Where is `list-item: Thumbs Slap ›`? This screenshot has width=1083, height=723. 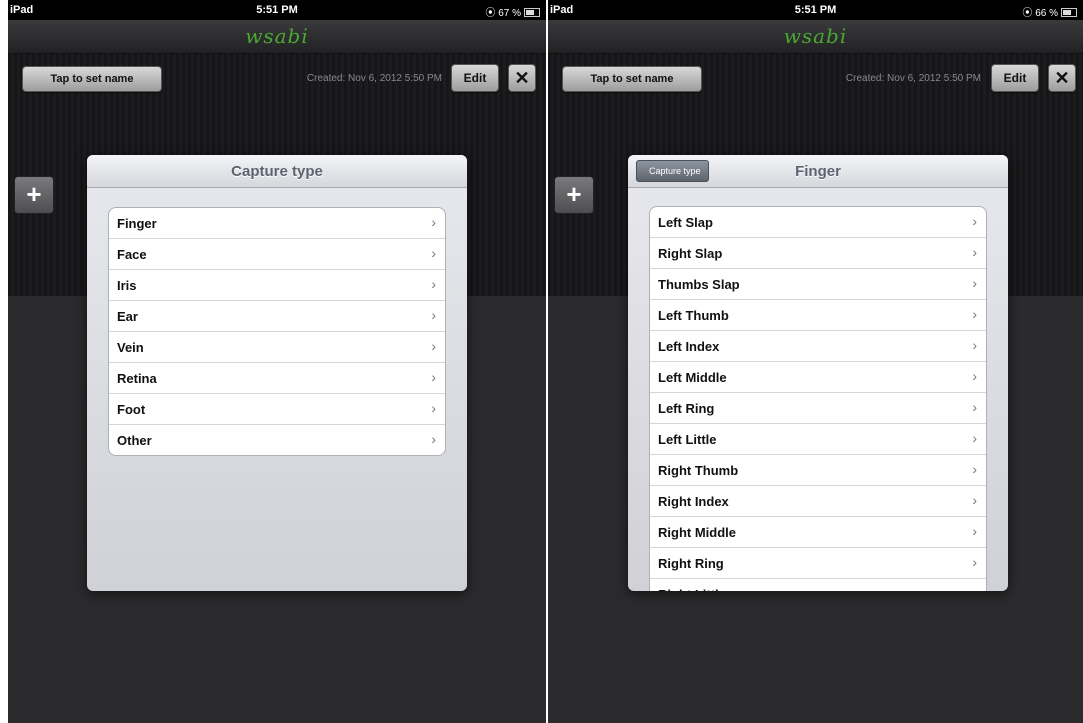 list-item: Thumbs Slap › is located at coordinates (818, 284).